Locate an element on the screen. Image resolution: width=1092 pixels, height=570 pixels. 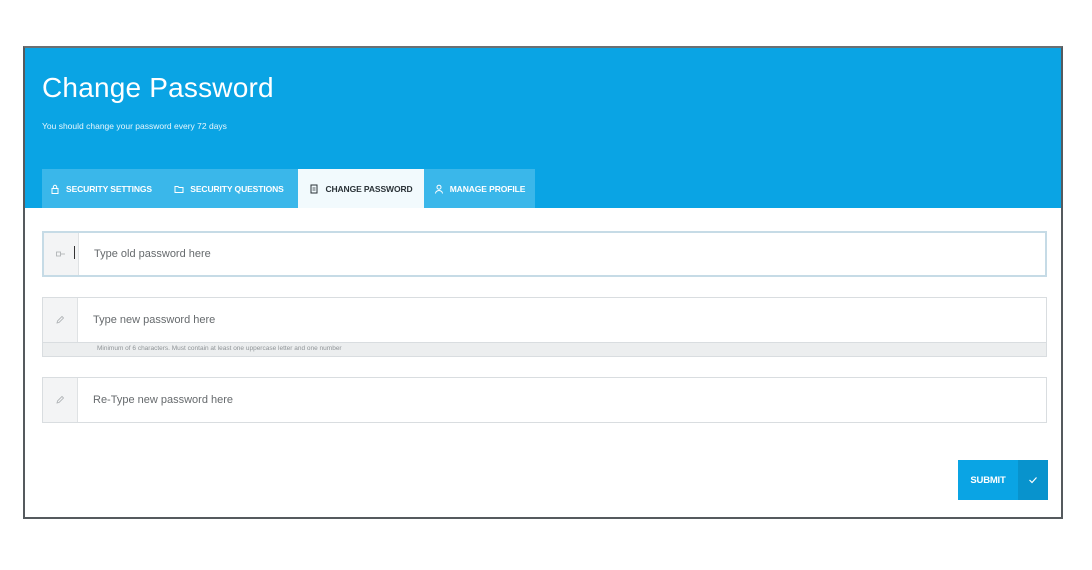
tab-security-settings: SECURITY SETTINGS is located at coordinates (101, 188).